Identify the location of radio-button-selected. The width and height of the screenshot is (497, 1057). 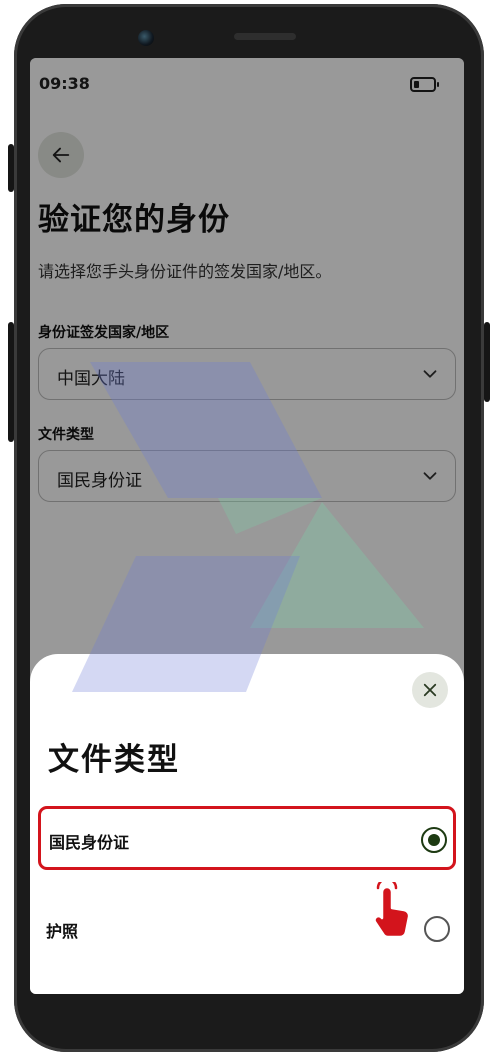
(434, 840).